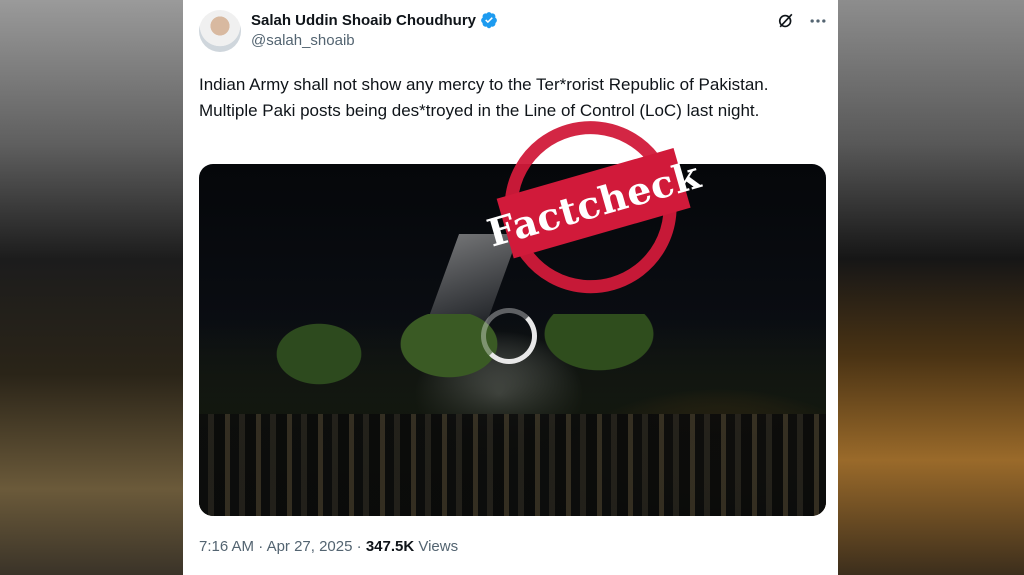 This screenshot has width=1024, height=575. What do you see at coordinates (390, 546) in the screenshot?
I see `views-count: 347.5K` at bounding box center [390, 546].